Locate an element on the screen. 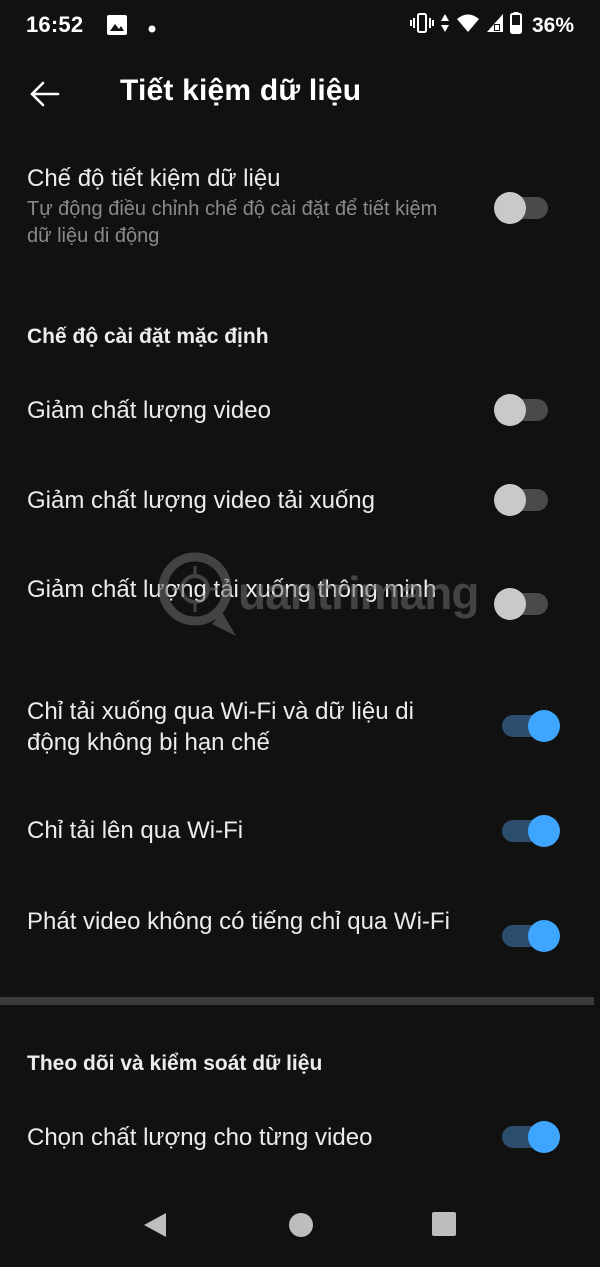 The width and height of the screenshot is (600, 1267). battery-icon is located at coordinates (515, 25).